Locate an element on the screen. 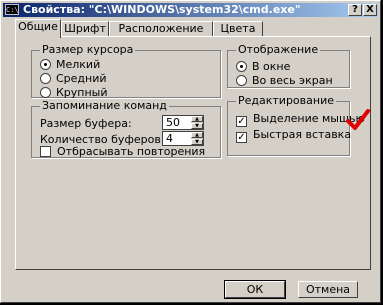 This screenshot has width=383, height=305. cursor-medium-radio: Средний is located at coordinates (73, 78).